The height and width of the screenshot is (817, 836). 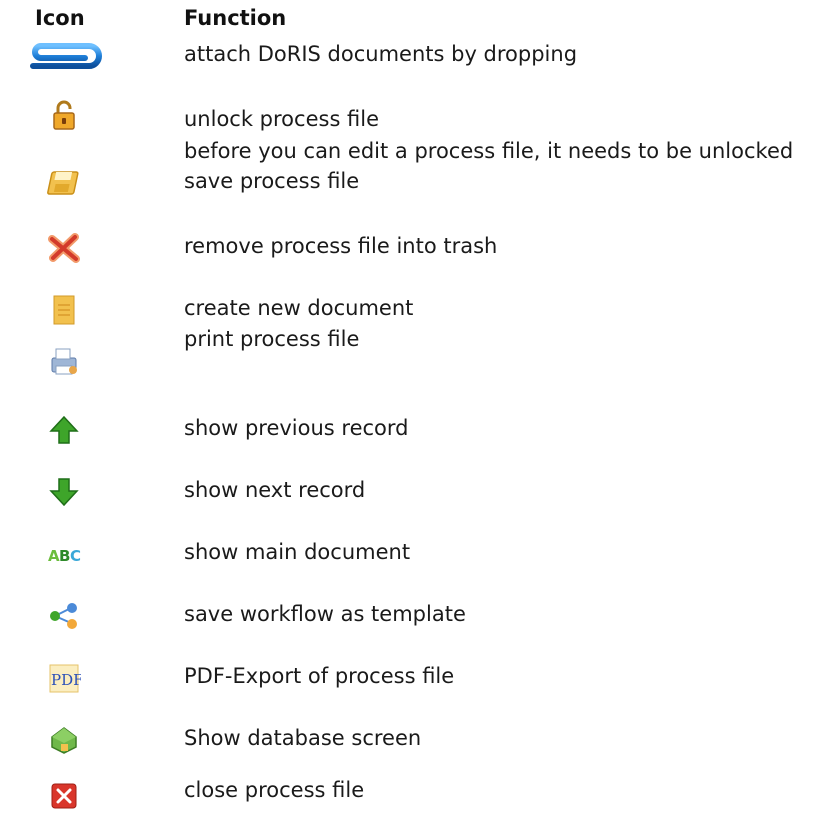 What do you see at coordinates (341, 246) in the screenshot?
I see `function-text: remove process file into trash` at bounding box center [341, 246].